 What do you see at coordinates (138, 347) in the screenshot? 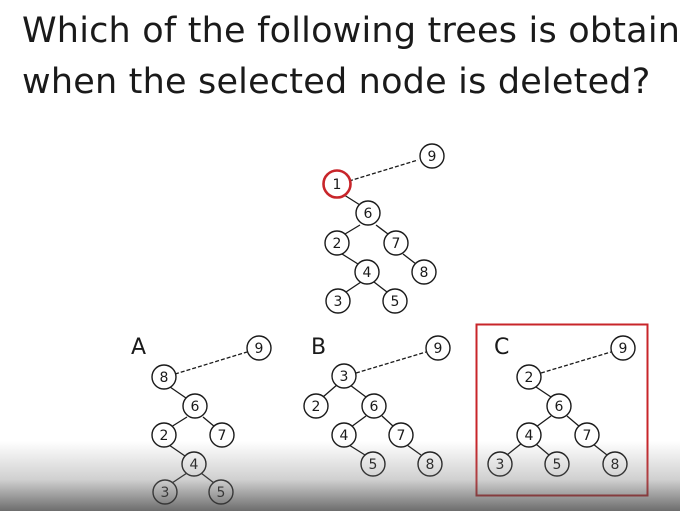
I see `option-a-label: A` at bounding box center [138, 347].